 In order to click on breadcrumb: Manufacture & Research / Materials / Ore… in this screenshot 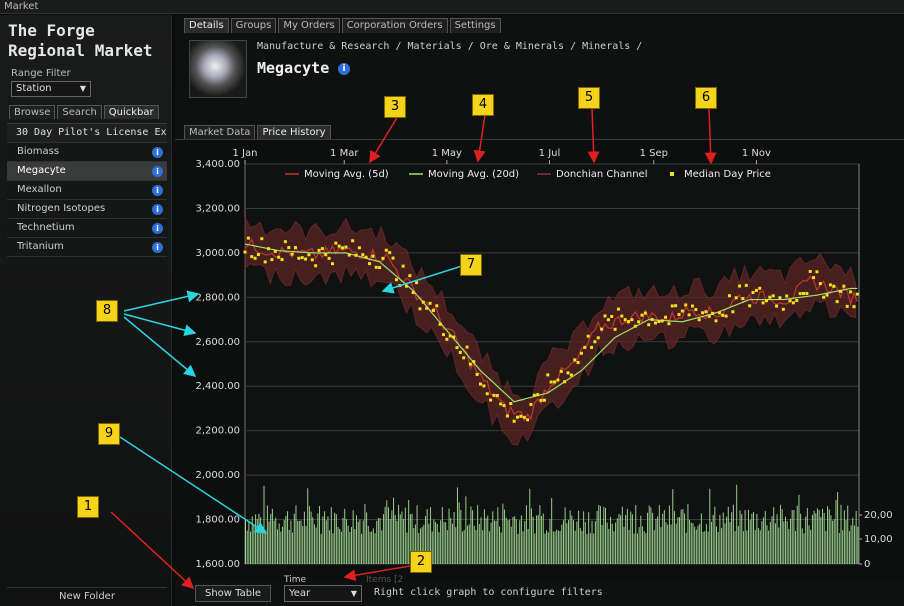, I will do `click(449, 46)`.